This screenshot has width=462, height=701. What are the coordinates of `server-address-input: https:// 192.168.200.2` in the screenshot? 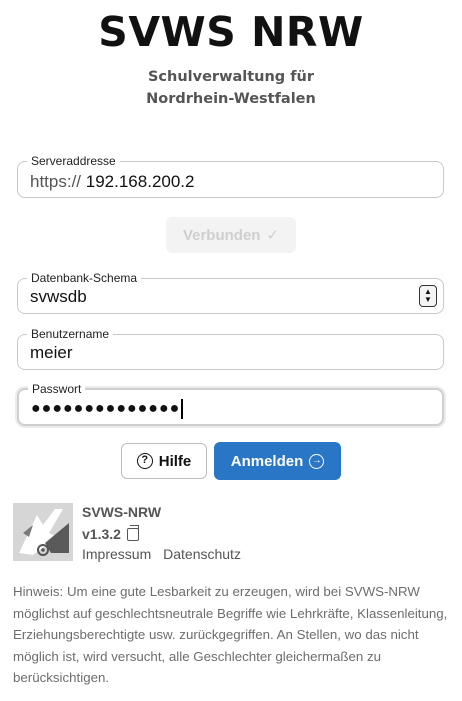 It's located at (112, 182).